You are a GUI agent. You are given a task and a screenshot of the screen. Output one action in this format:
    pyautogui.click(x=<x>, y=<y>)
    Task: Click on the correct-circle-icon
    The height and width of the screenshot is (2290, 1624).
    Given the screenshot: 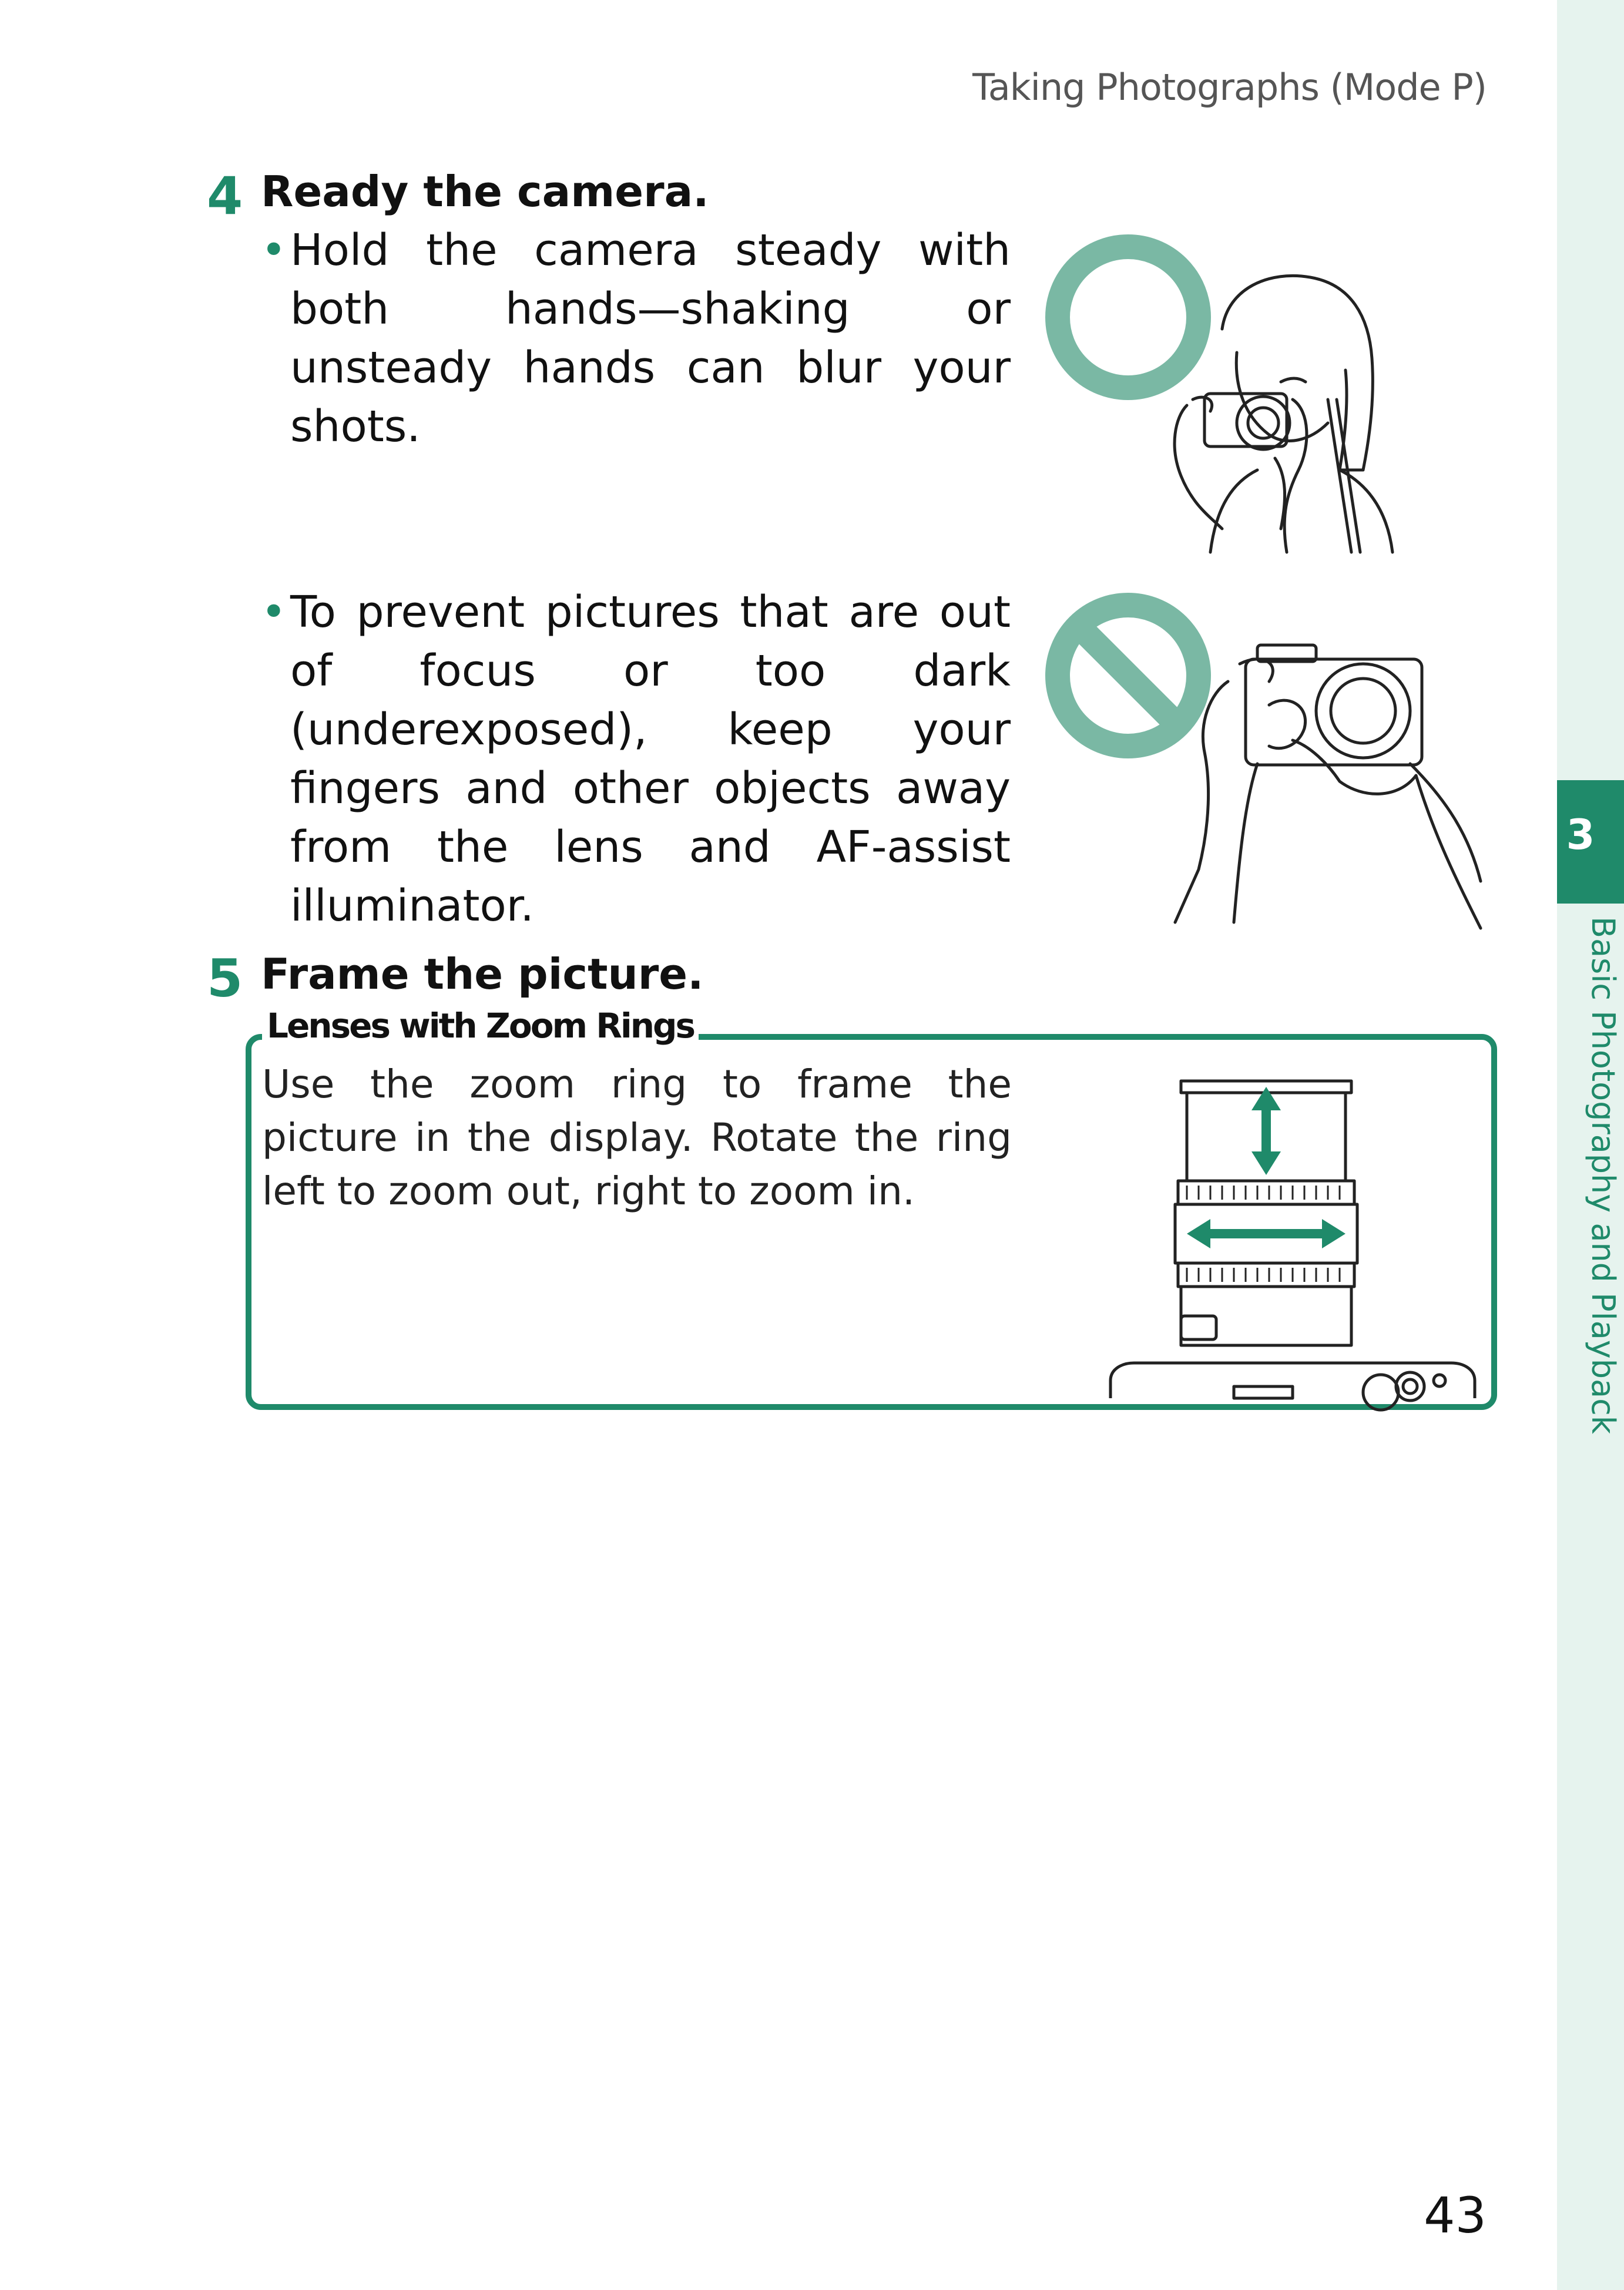 What is the action you would take?
    pyautogui.click(x=1128, y=317)
    